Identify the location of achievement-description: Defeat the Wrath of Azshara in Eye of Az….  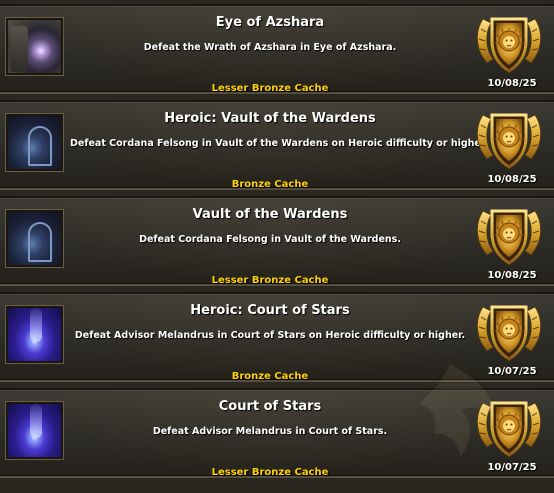
(270, 47).